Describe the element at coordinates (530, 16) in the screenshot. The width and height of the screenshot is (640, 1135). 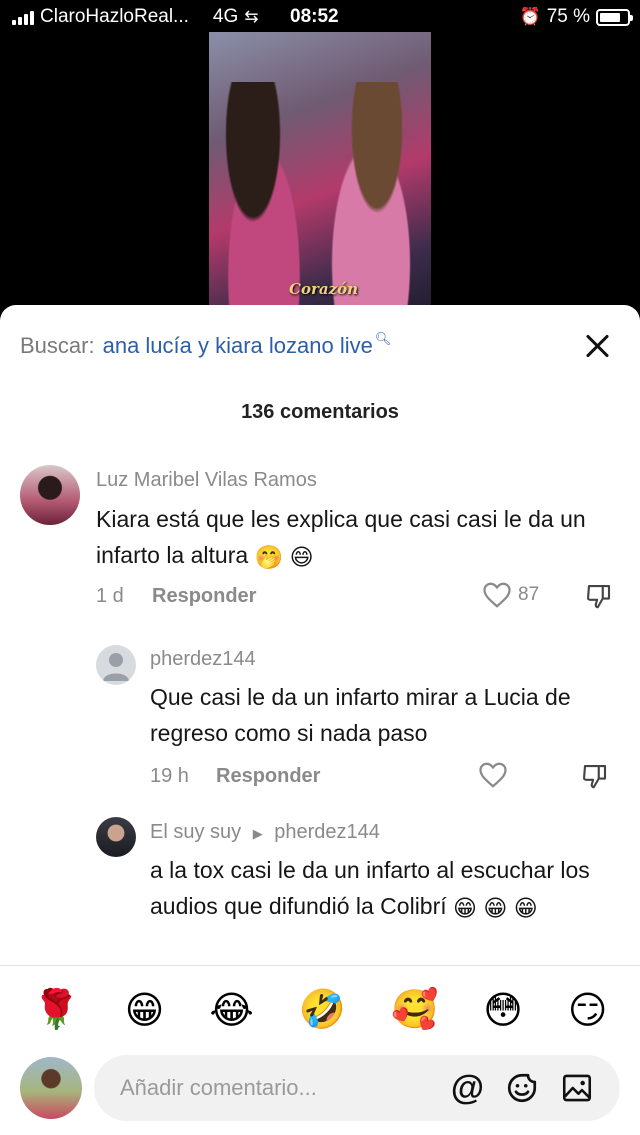
I see `alarm-icon: ⏰` at that location.